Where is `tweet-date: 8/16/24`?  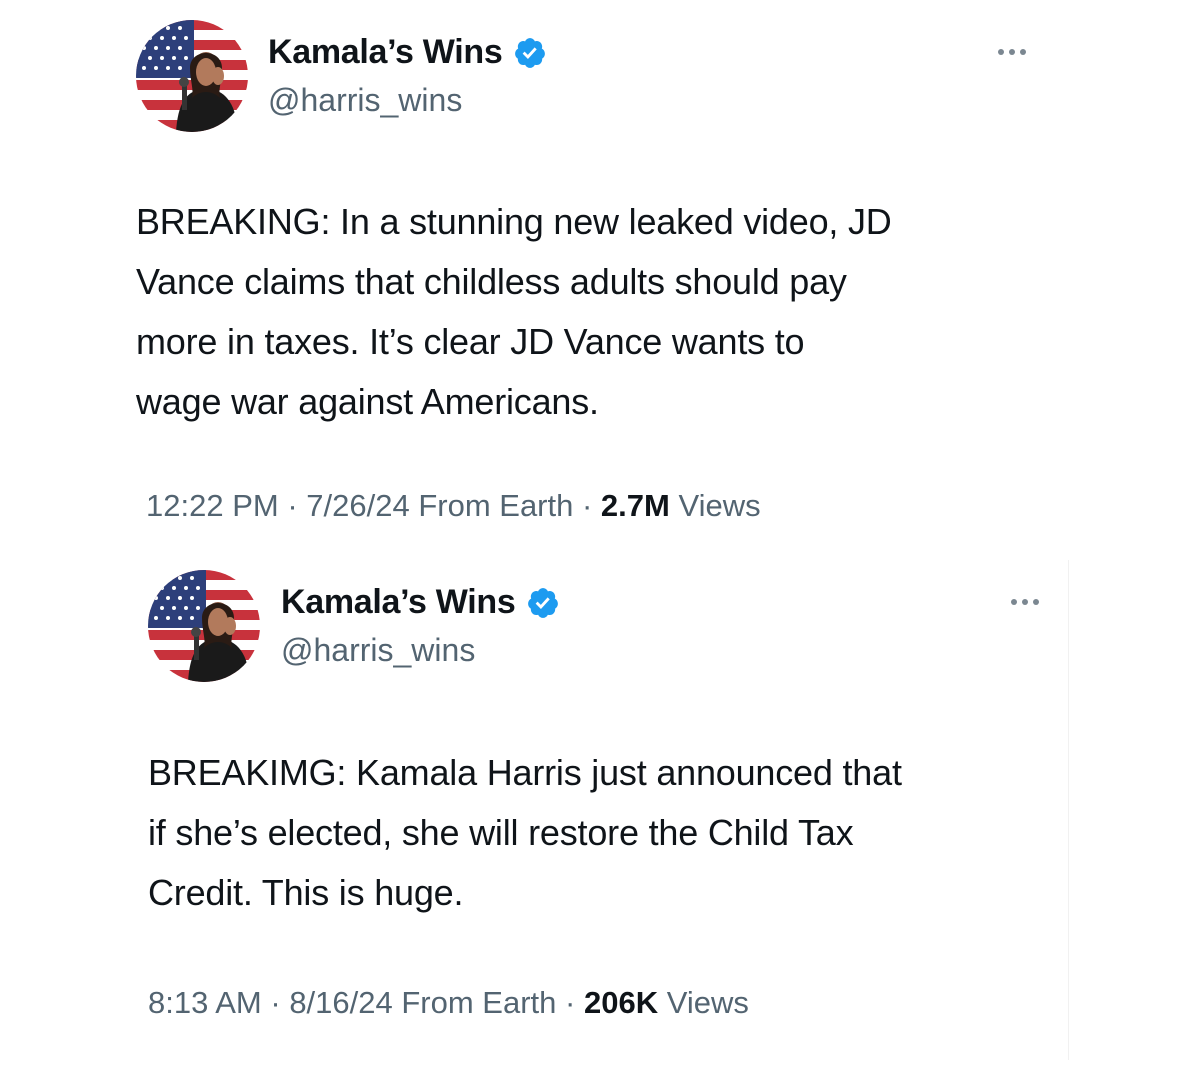 tweet-date: 8/16/24 is located at coordinates (340, 1002).